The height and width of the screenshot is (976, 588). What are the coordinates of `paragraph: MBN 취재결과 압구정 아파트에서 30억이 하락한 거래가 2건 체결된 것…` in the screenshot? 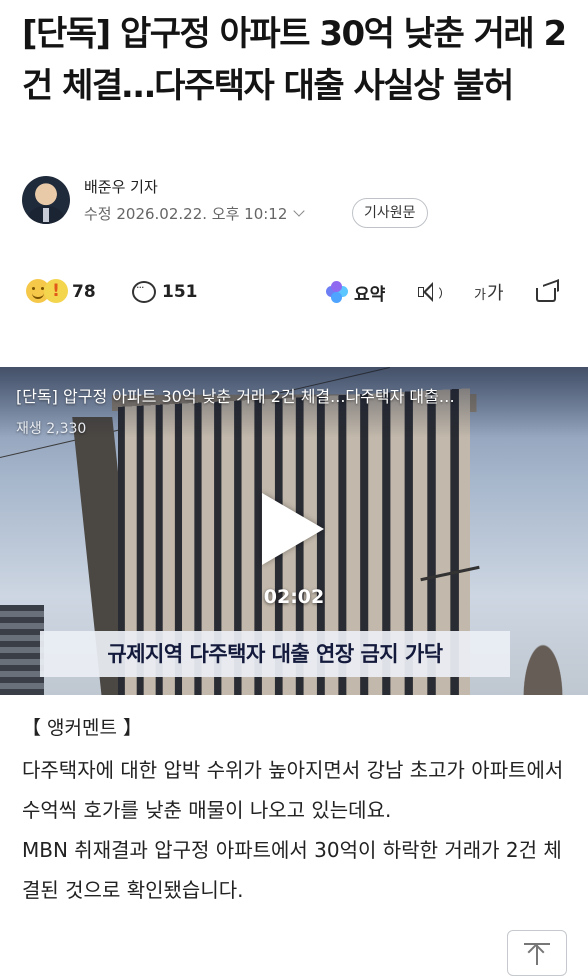 It's located at (292, 870).